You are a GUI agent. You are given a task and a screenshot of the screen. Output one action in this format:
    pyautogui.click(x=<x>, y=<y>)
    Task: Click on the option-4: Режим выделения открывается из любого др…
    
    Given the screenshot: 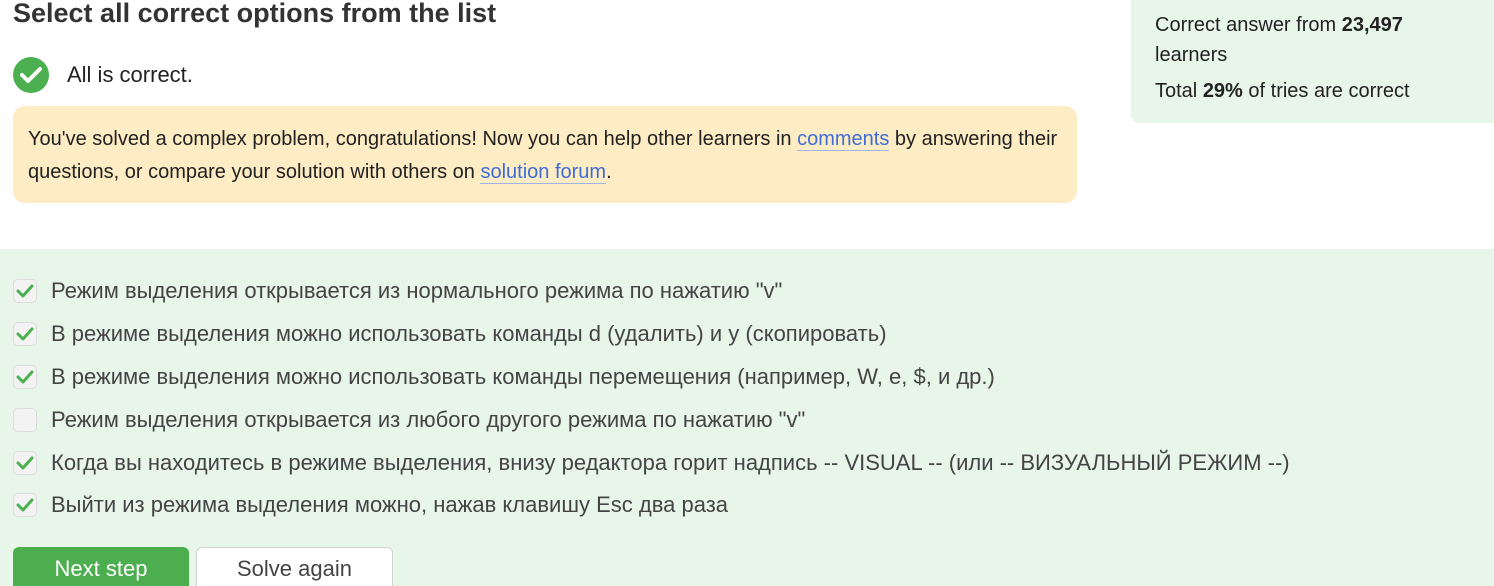 What is the action you would take?
    pyautogui.click(x=409, y=419)
    